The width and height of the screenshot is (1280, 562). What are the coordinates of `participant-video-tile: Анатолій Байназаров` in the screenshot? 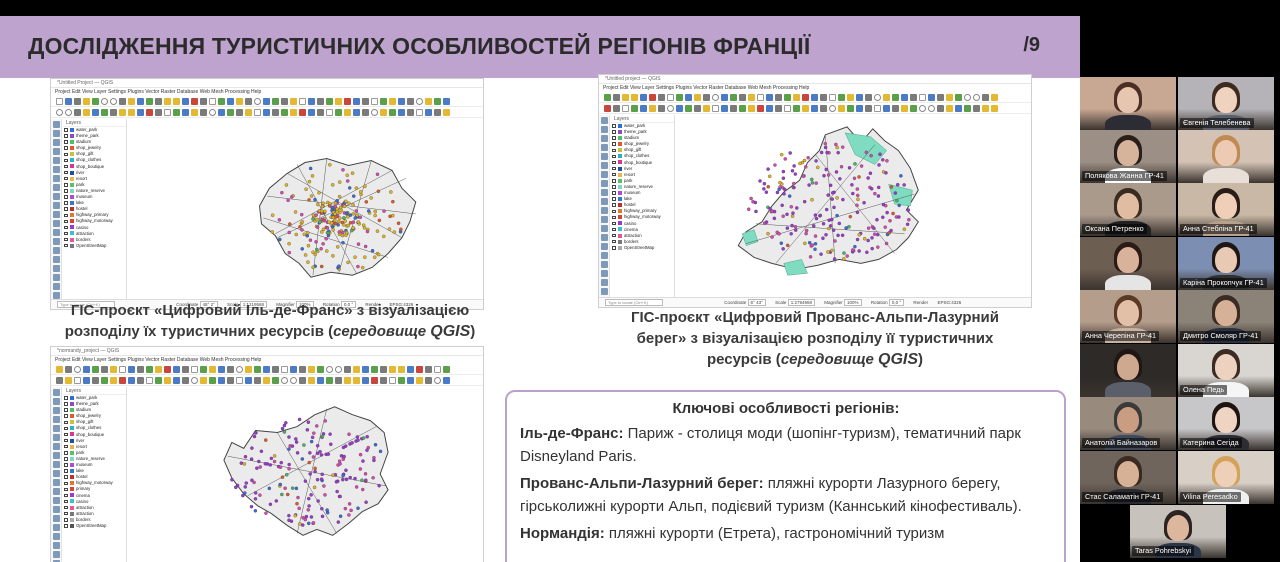 It's located at (1128, 423).